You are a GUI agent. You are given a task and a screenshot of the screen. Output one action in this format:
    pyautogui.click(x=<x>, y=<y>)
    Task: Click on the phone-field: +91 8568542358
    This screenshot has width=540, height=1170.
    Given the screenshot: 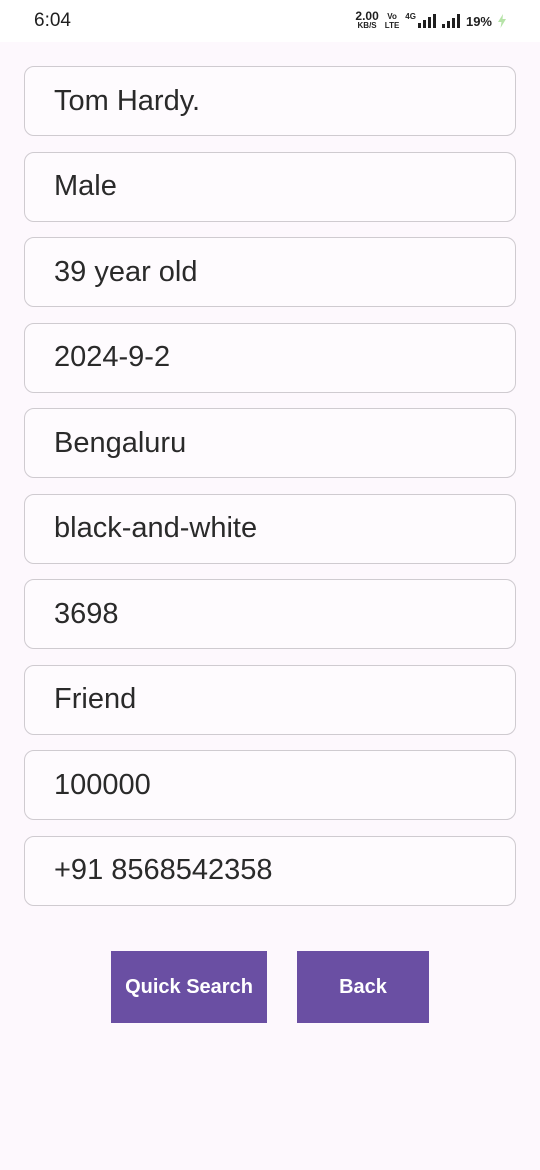 What is the action you would take?
    pyautogui.click(x=270, y=870)
    